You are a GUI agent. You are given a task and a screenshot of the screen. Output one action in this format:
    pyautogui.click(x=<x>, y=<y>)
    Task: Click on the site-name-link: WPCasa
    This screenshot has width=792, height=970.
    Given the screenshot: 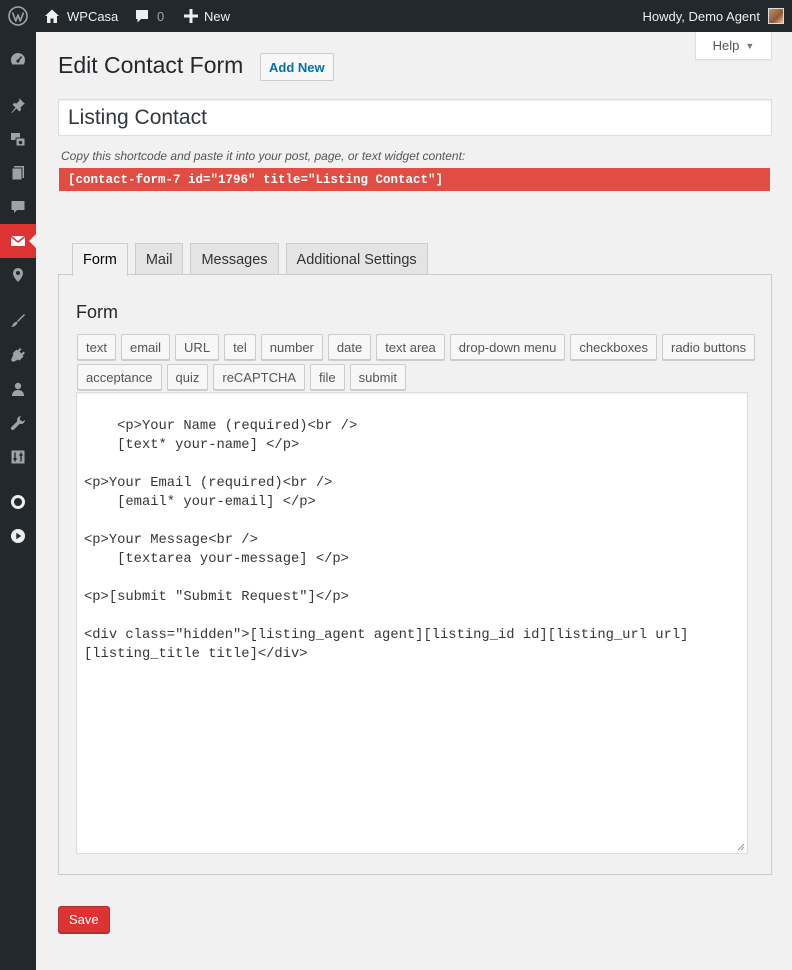 What is the action you would take?
    pyautogui.click(x=81, y=16)
    